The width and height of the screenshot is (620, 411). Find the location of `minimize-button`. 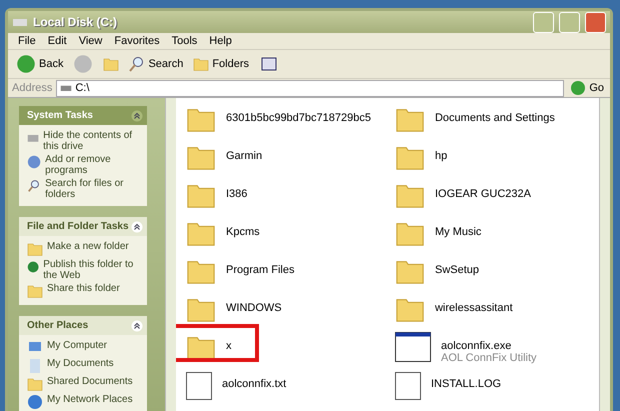

minimize-button is located at coordinates (543, 22).